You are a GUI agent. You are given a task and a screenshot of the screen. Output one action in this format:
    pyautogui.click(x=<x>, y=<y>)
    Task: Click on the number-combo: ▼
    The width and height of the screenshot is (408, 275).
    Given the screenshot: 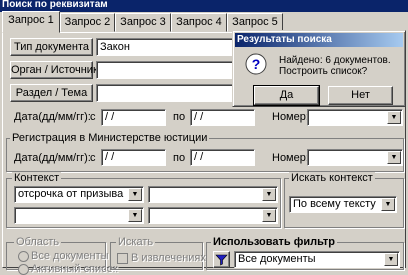 What is the action you would take?
    pyautogui.click(x=355, y=117)
    